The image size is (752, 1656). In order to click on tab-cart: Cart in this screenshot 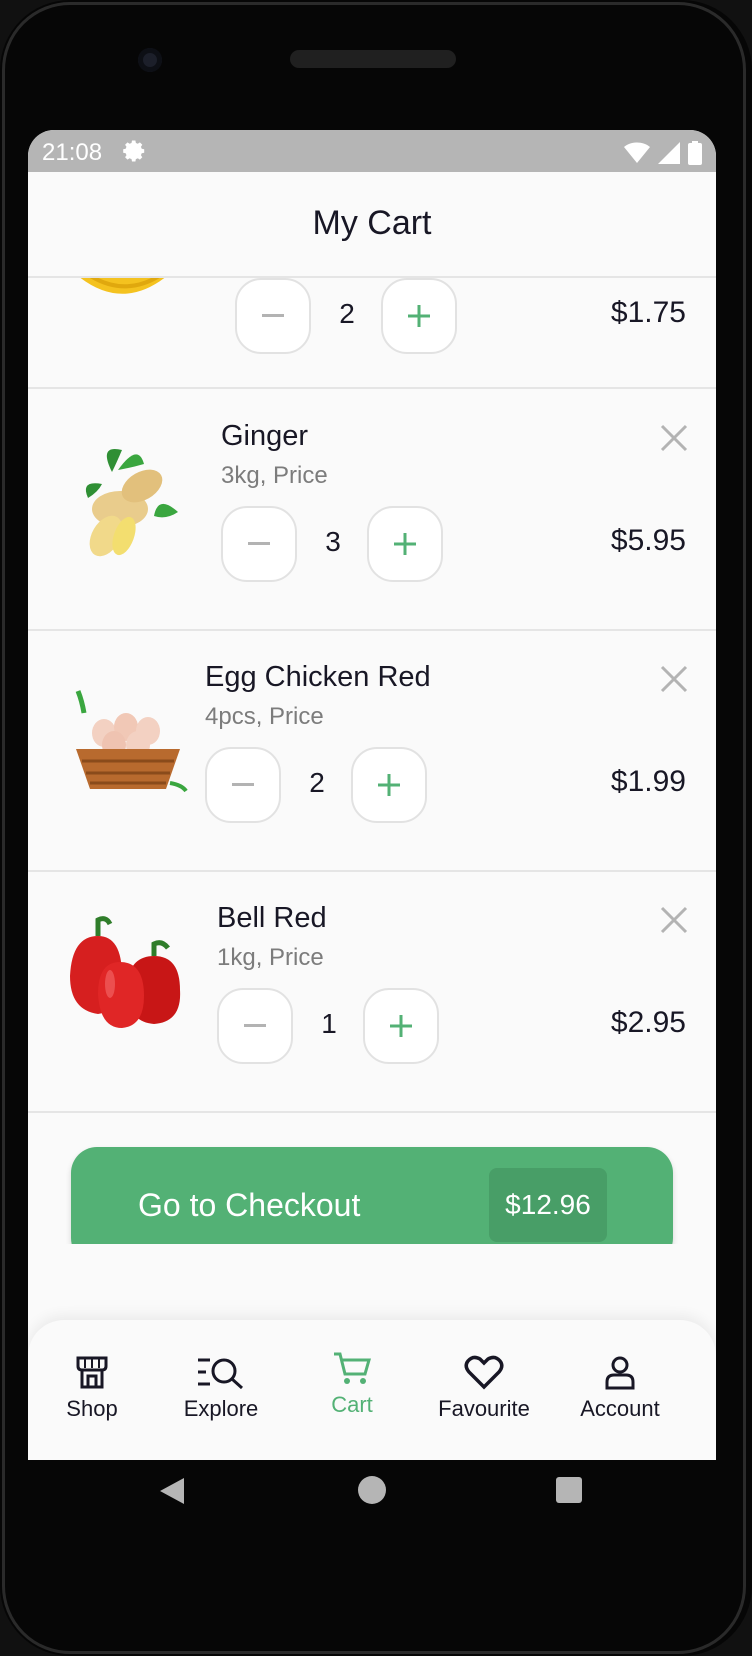, I will do `click(352, 1384)`.